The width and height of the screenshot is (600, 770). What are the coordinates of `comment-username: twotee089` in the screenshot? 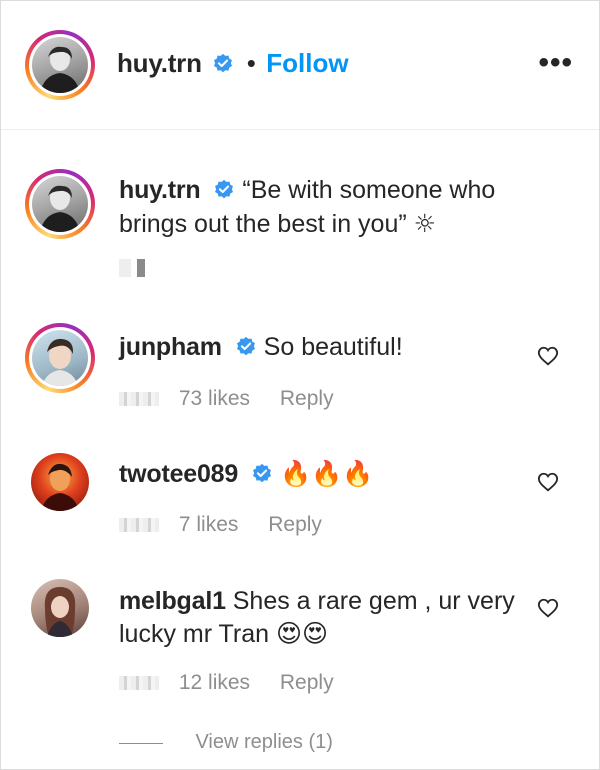 It's located at (178, 474).